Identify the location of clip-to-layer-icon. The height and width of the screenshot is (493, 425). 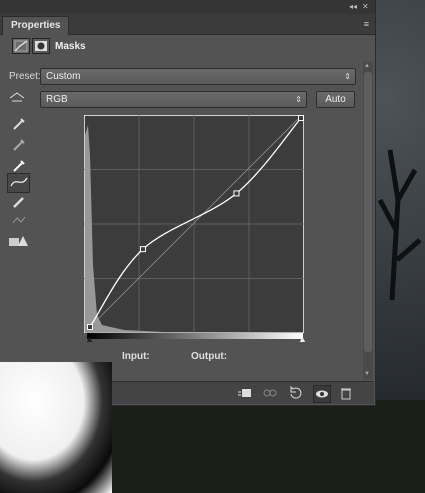
(245, 393).